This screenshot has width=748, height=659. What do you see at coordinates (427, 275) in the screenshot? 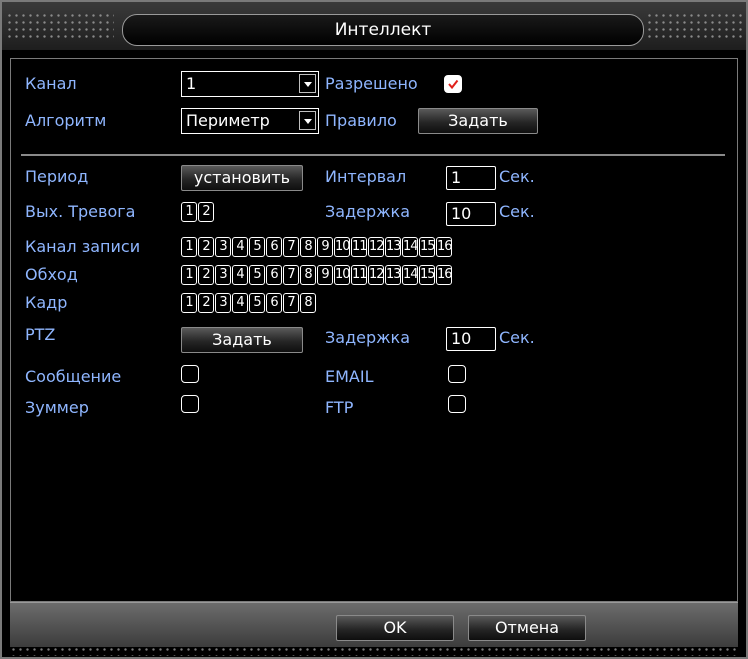
I see `tour-box: 15` at bounding box center [427, 275].